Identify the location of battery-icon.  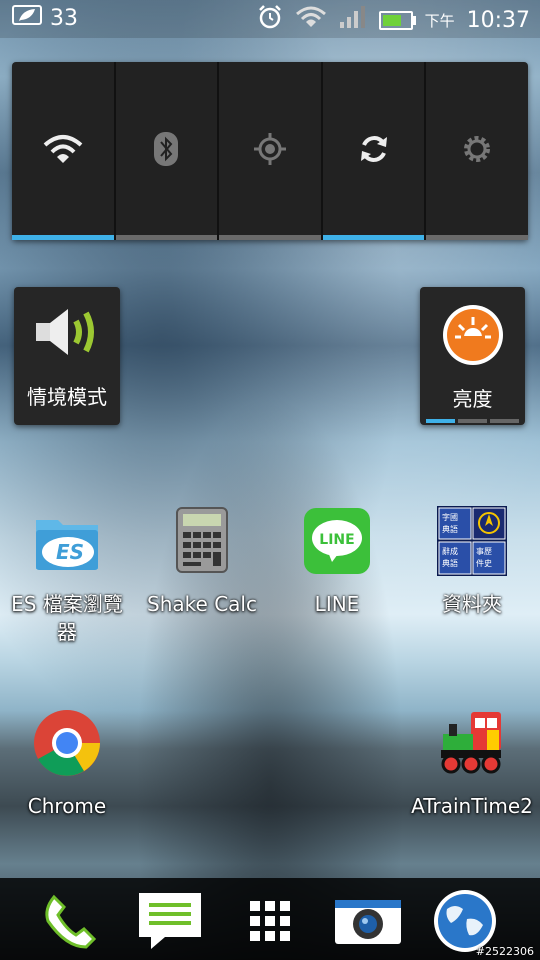
(397, 20).